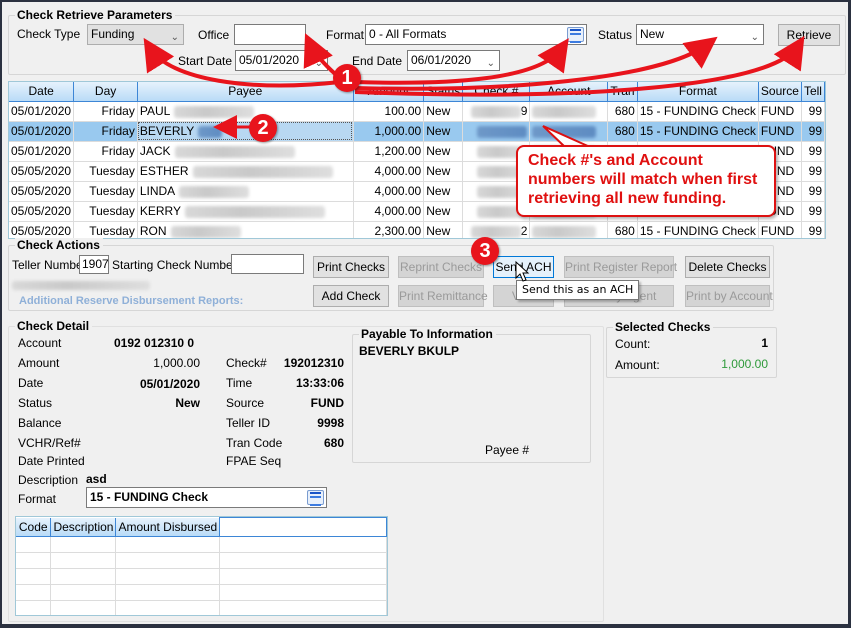 This screenshot has width=851, height=628. I want to click on payable-to-title: Payable To Information, so click(427, 334).